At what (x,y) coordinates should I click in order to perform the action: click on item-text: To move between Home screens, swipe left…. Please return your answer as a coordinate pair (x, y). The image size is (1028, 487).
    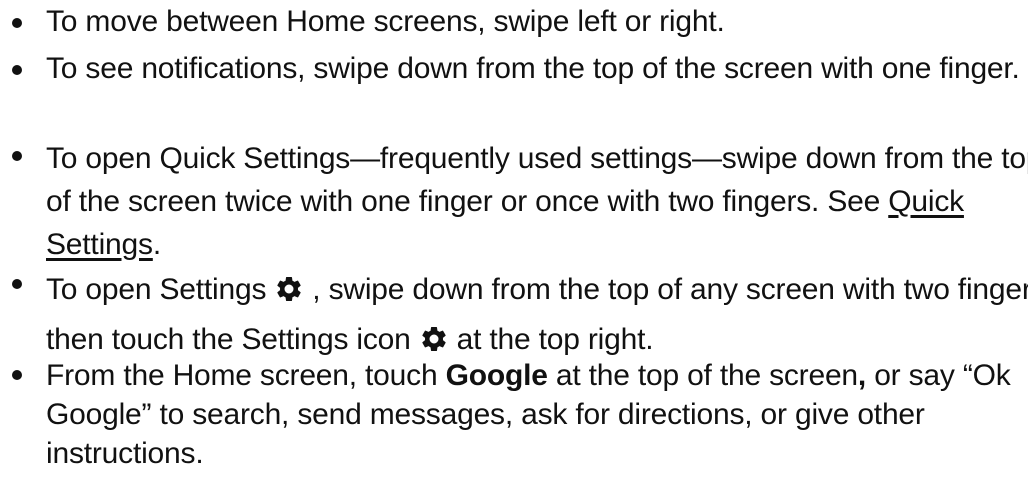
    Looking at the image, I should click on (385, 21).